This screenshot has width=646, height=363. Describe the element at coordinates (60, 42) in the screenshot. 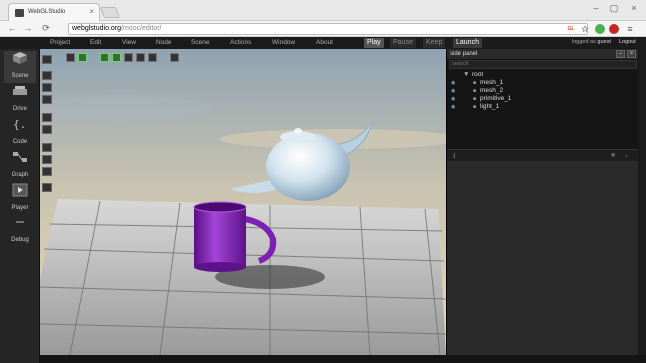

I see `menu-project: Project` at that location.